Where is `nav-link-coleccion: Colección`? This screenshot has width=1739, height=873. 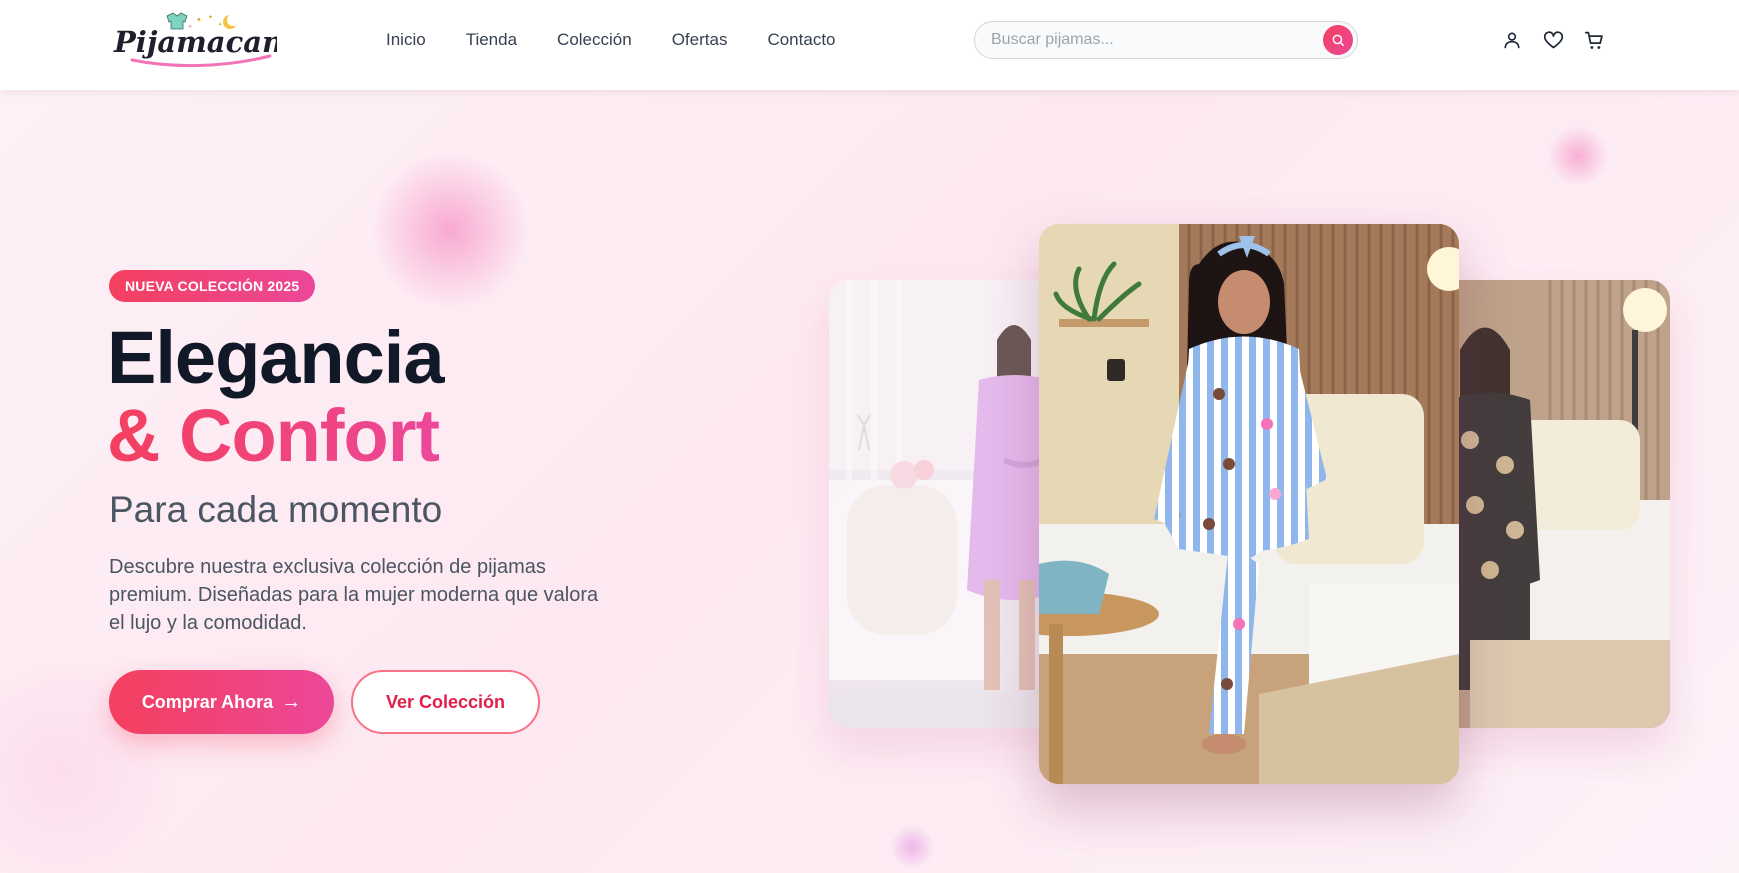 nav-link-coleccion: Colección is located at coordinates (594, 40).